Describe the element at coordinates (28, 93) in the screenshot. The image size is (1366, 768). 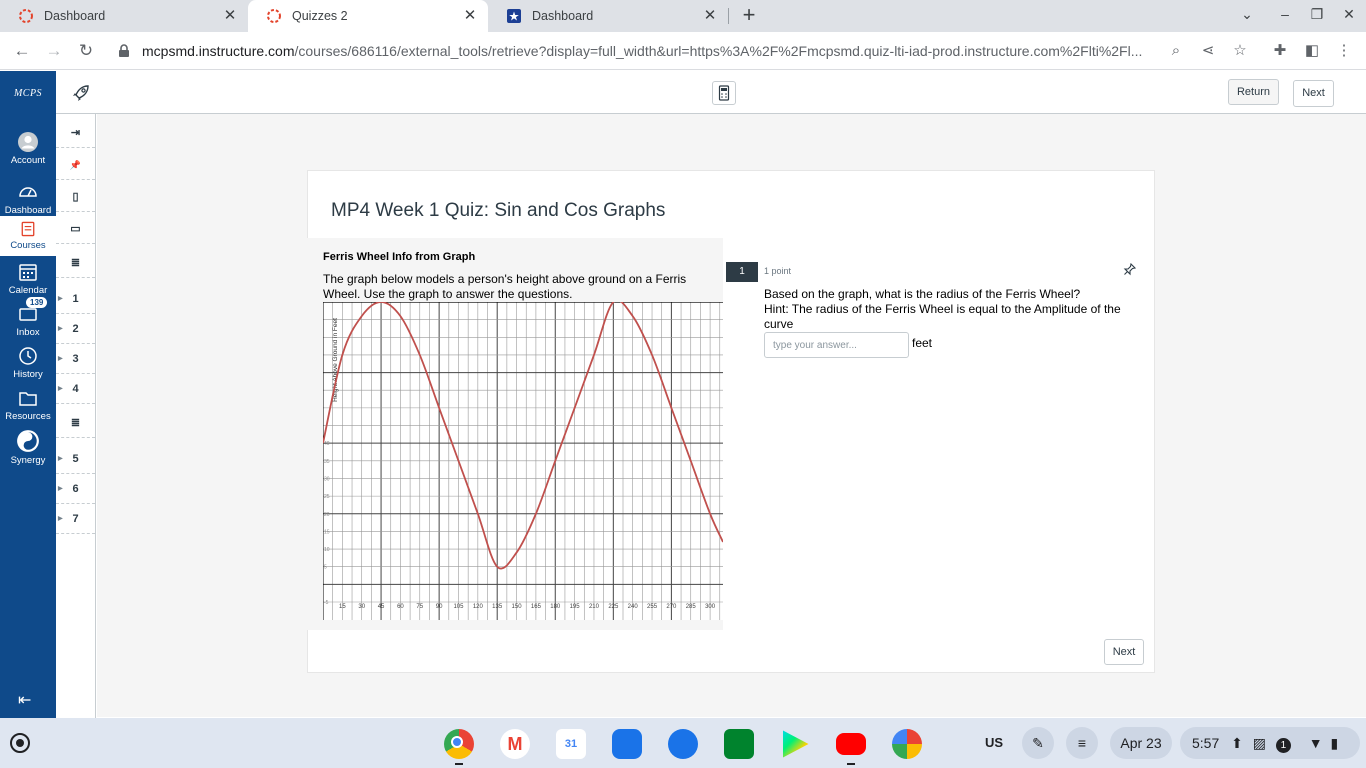
I see `mcps-logo: MCPS` at that location.